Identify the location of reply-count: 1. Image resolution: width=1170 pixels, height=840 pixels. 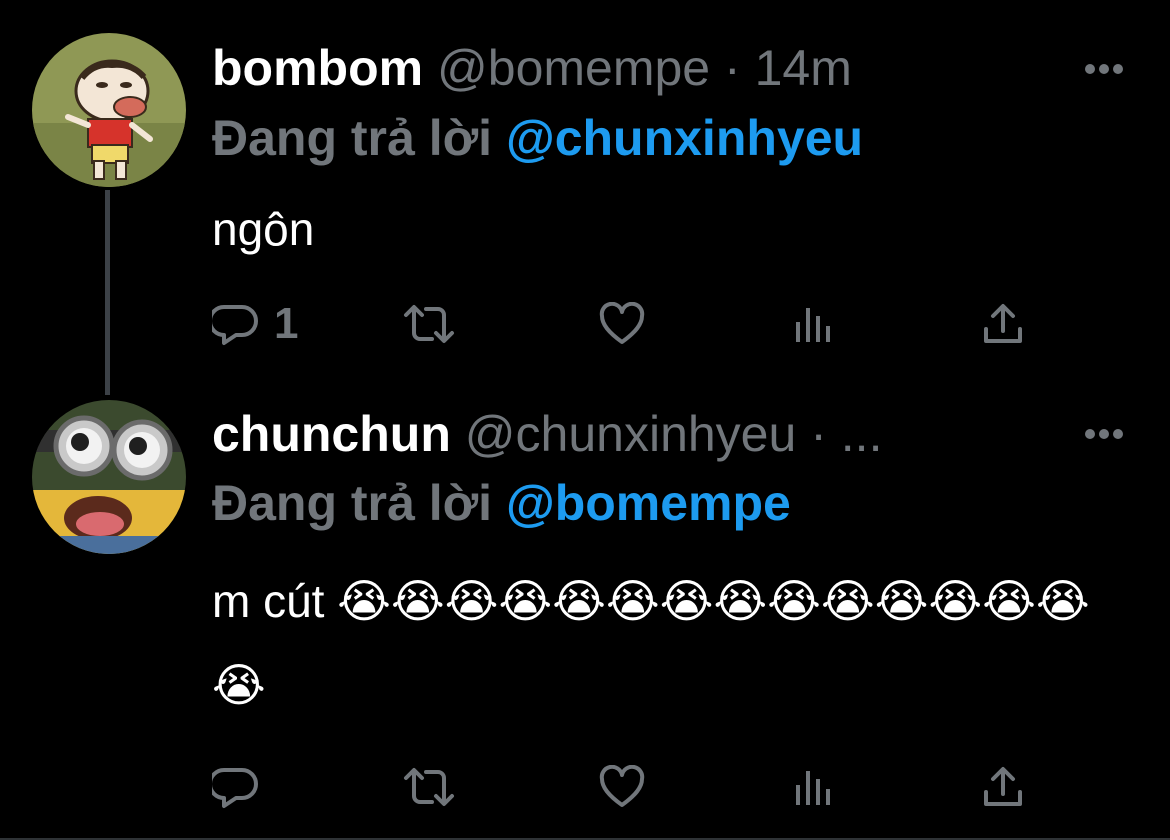
(286, 323).